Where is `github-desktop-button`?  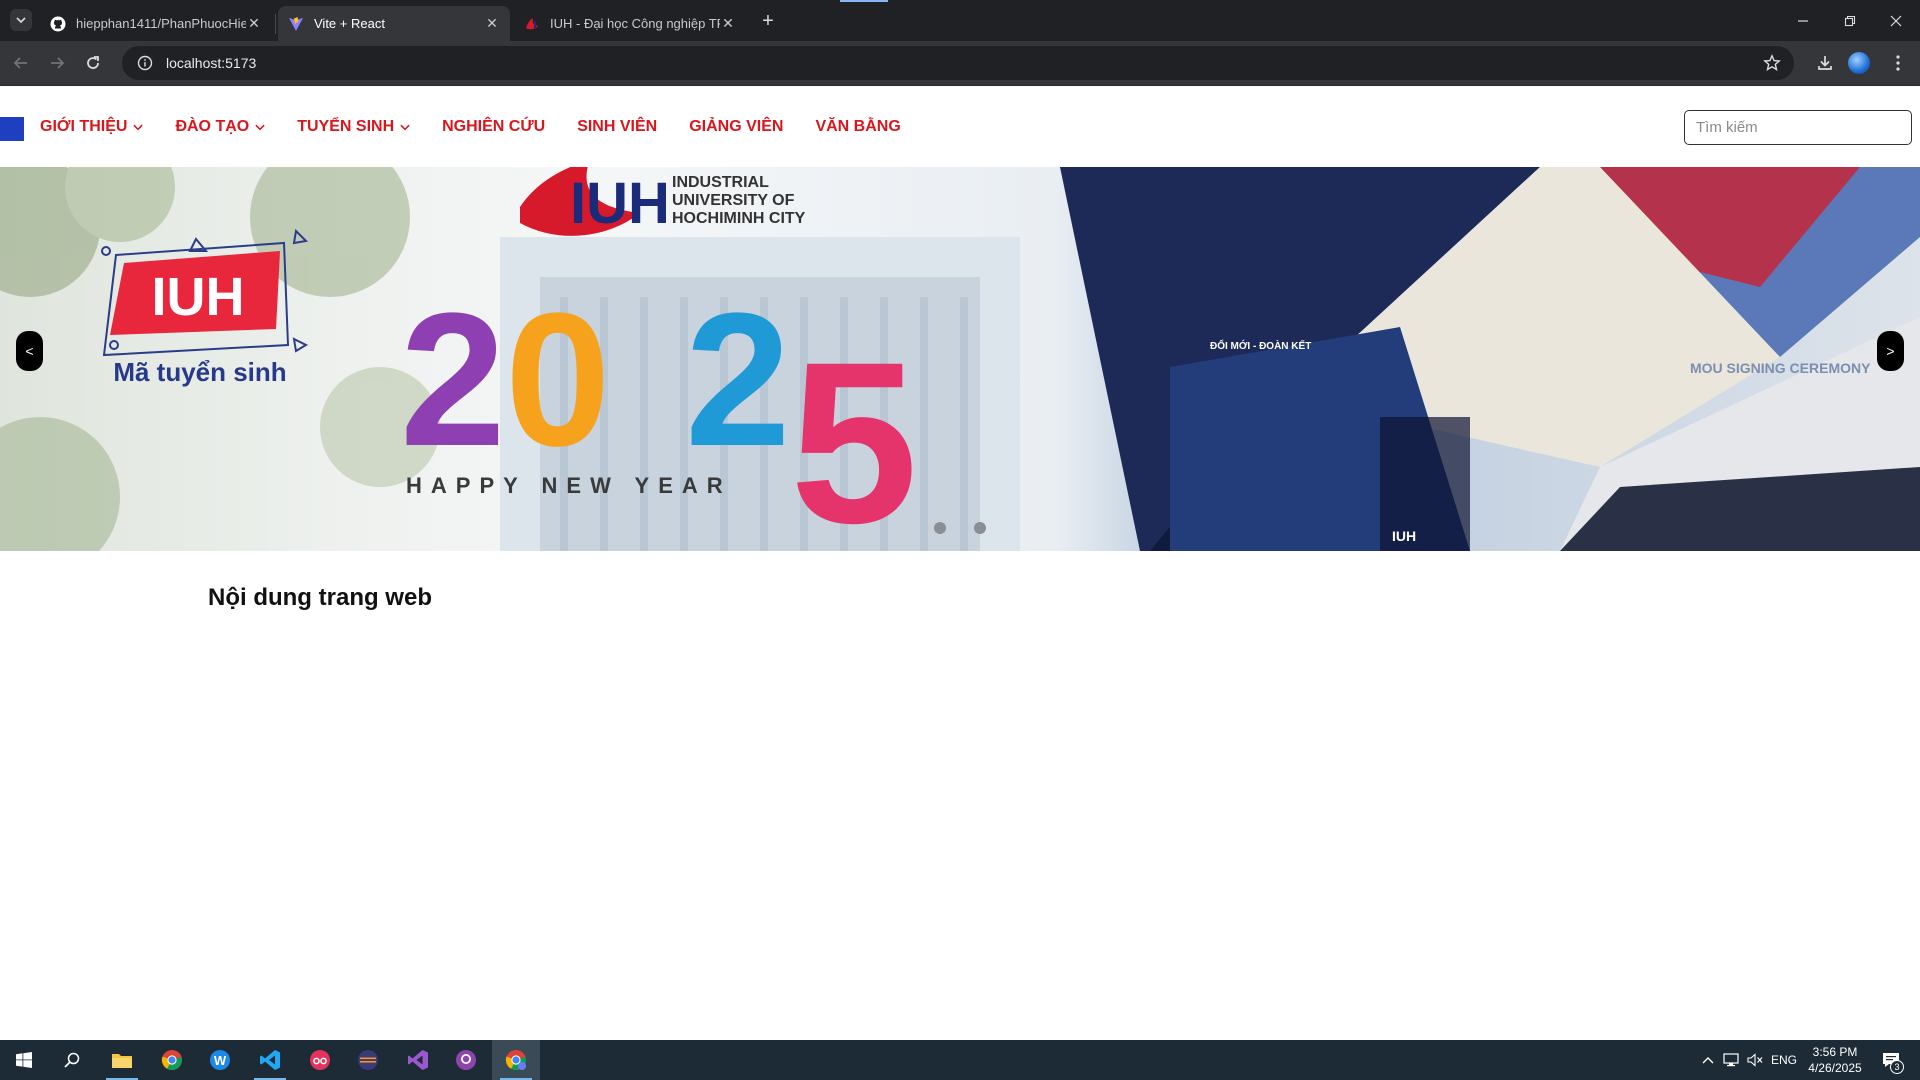 github-desktop-button is located at coordinates (466, 1060).